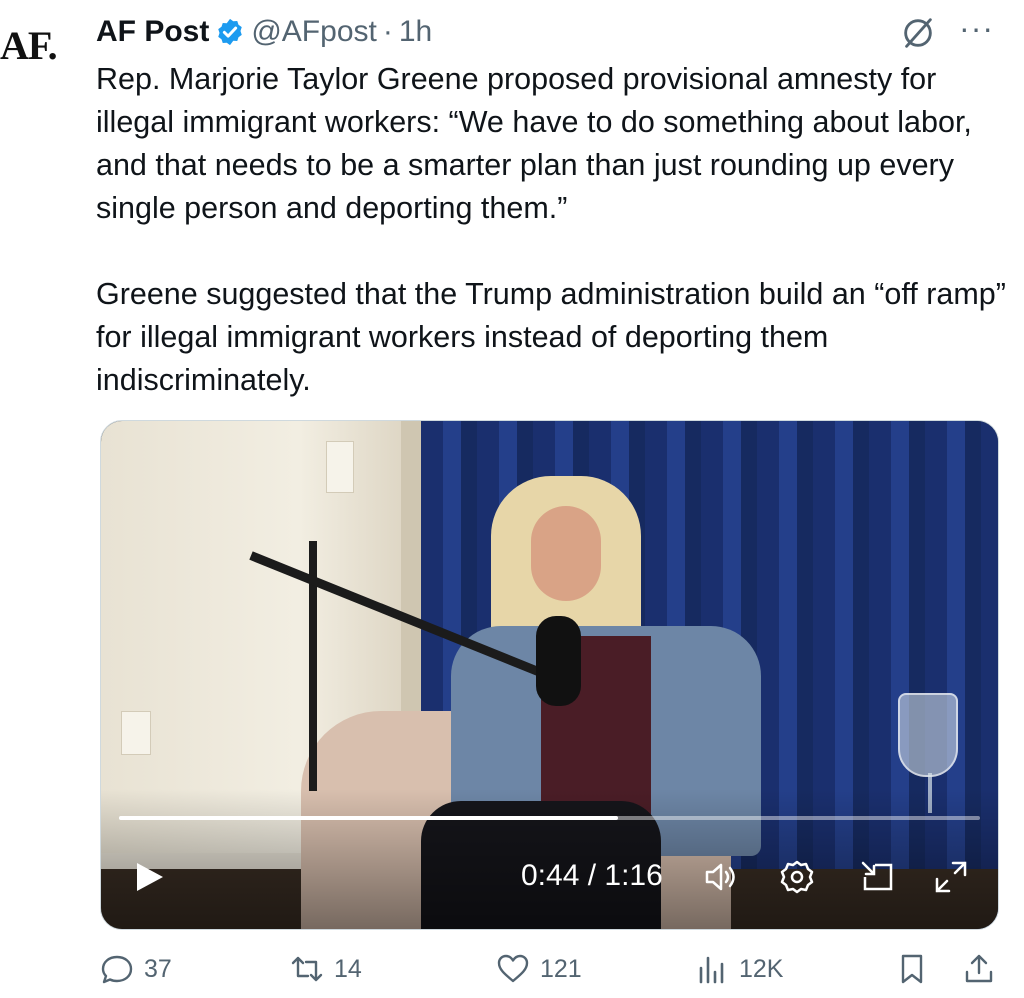 The image size is (1024, 998). What do you see at coordinates (711, 970) in the screenshot?
I see `views-icon` at bounding box center [711, 970].